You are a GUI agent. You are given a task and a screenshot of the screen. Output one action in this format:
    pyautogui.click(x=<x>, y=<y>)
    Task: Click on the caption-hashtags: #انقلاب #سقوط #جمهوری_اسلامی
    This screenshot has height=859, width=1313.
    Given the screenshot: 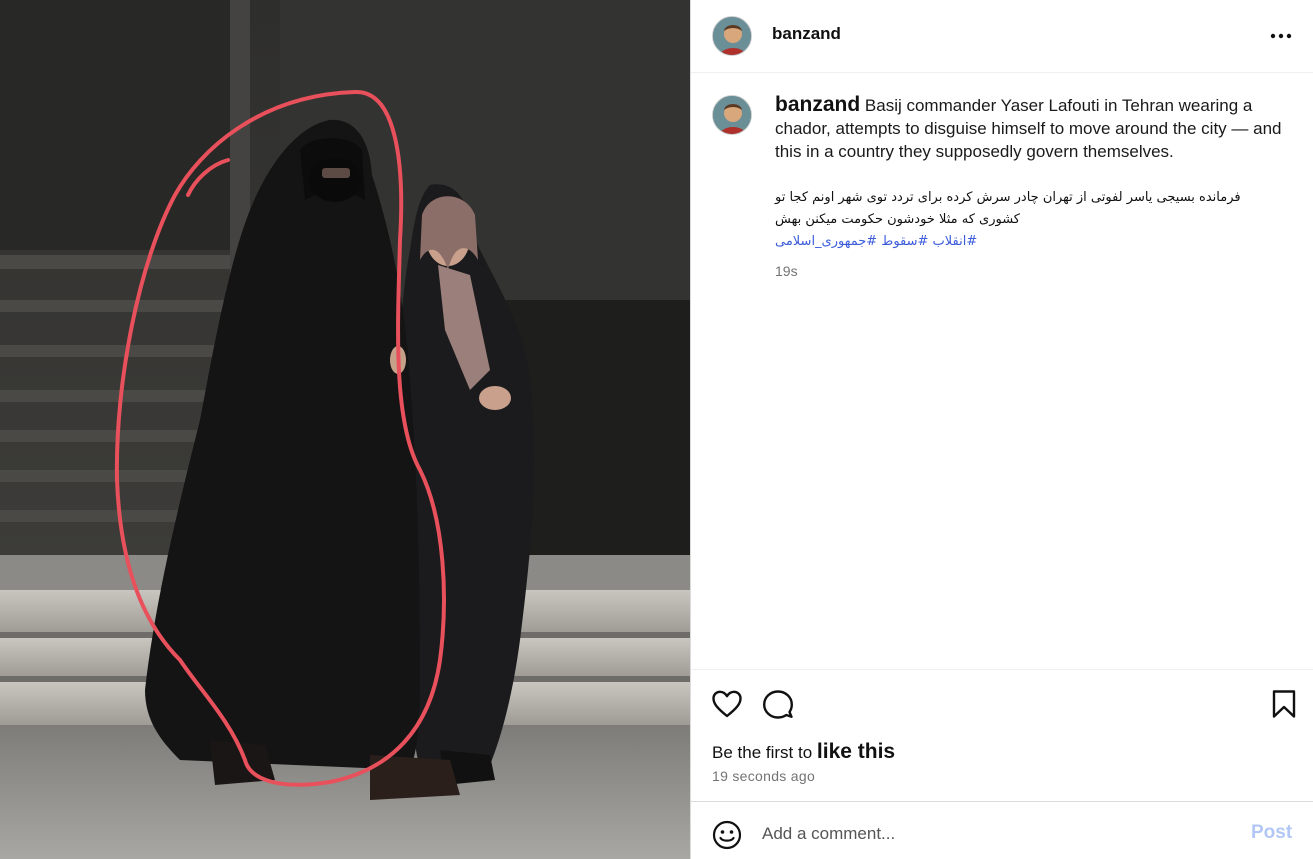 What is the action you would take?
    pyautogui.click(x=1025, y=242)
    